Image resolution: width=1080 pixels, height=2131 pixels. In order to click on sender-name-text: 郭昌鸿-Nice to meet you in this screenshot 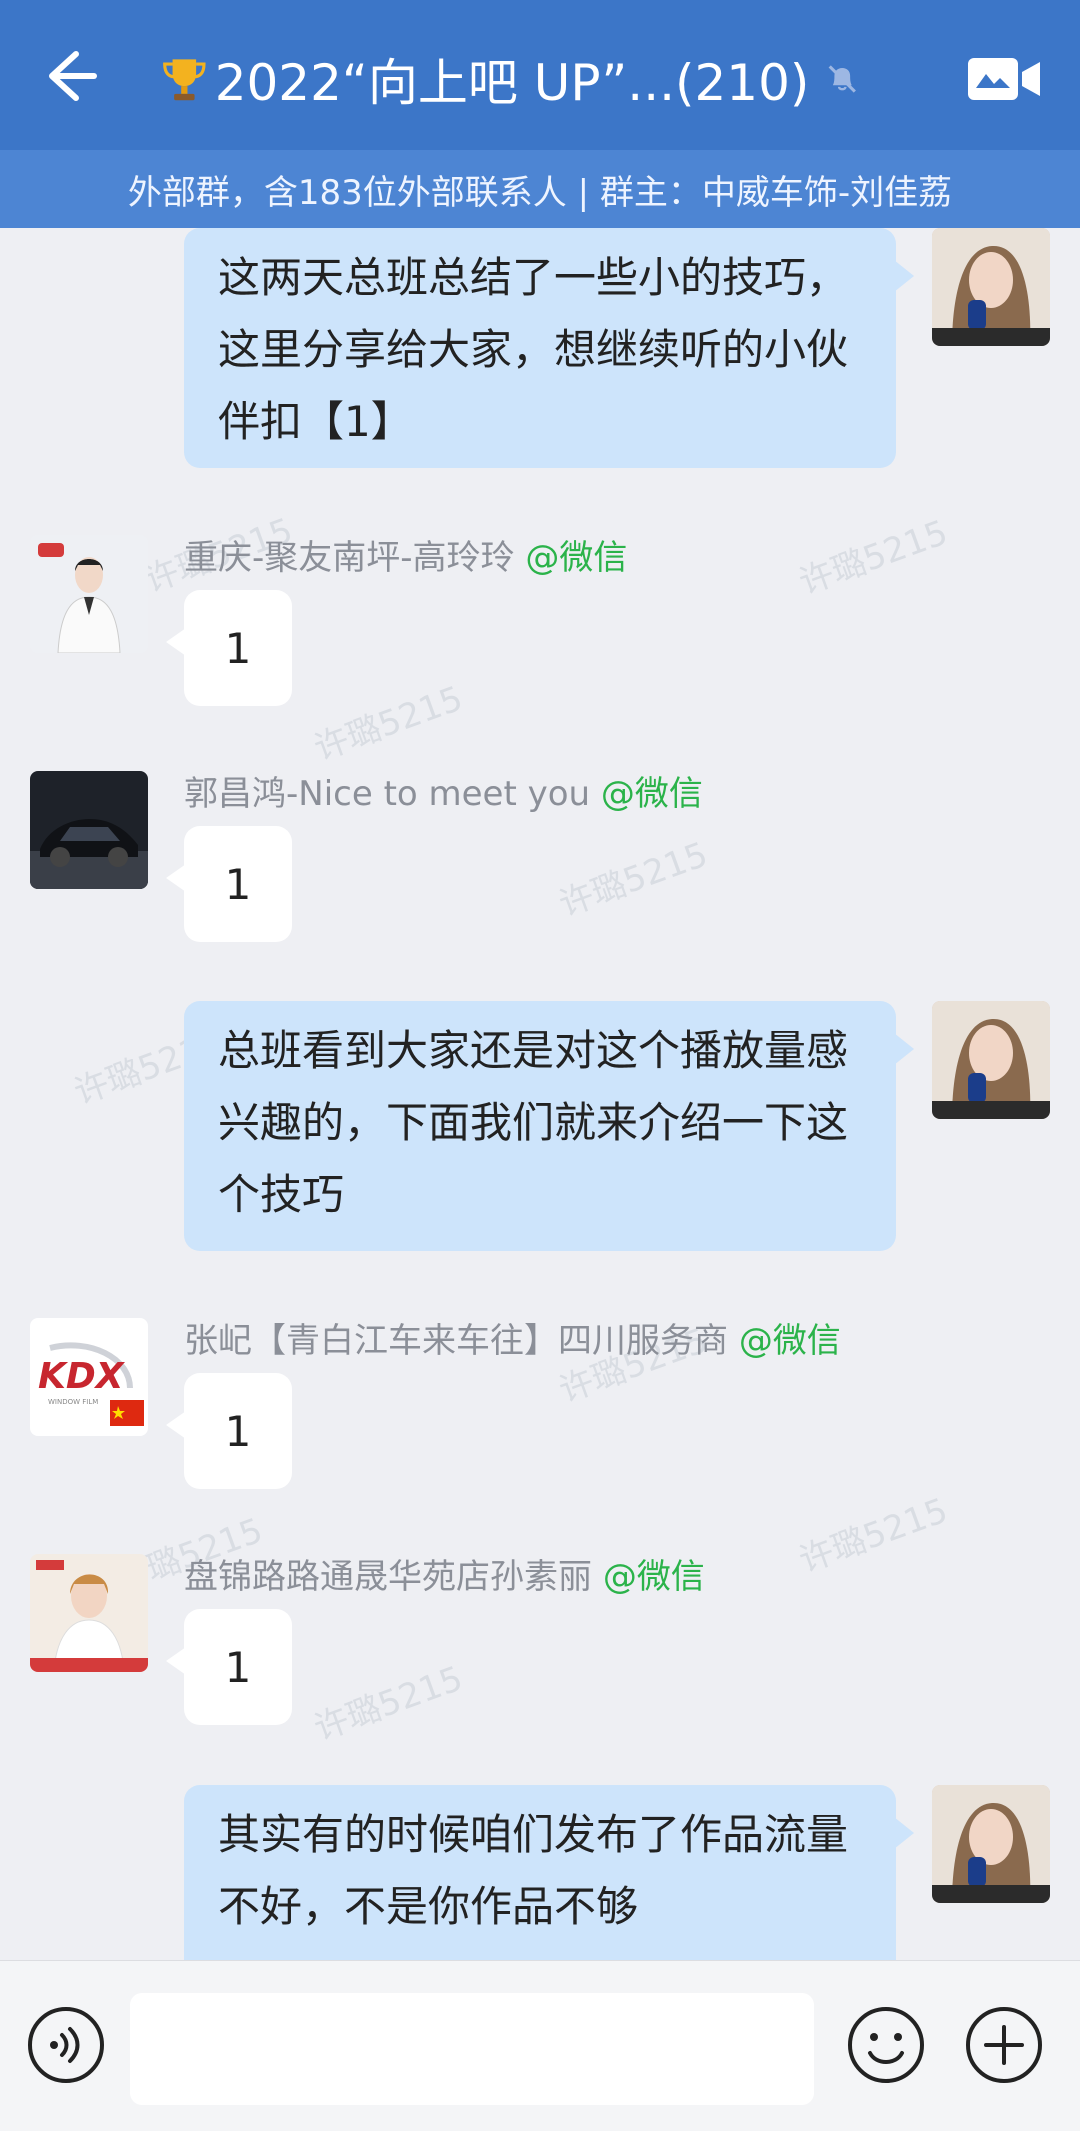, I will do `click(387, 794)`.